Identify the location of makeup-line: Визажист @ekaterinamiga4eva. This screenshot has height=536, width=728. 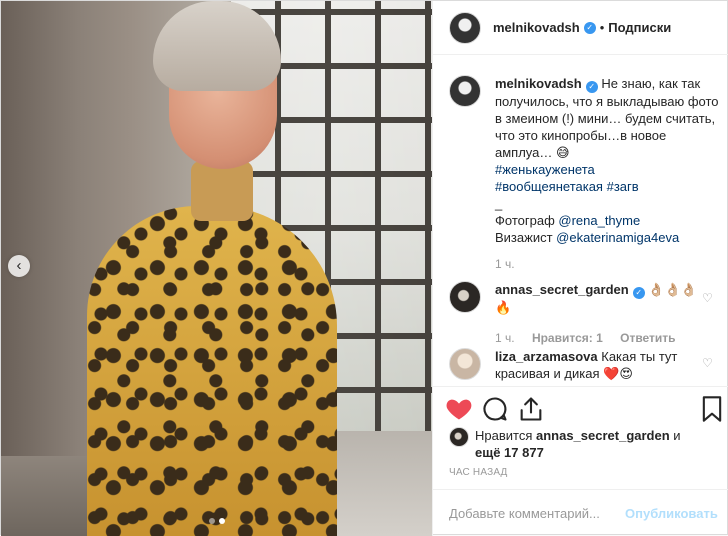
(610, 237).